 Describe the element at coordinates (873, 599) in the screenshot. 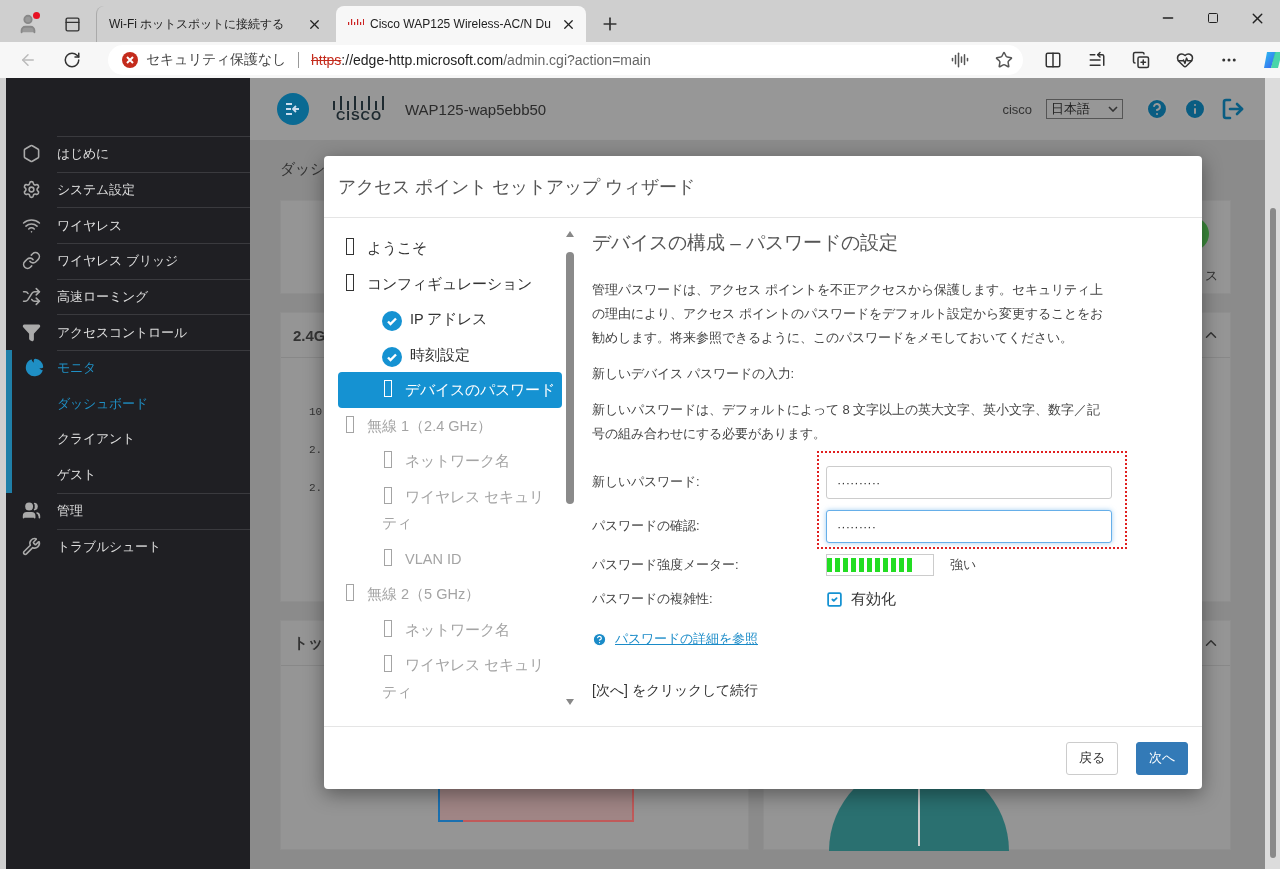

I see `checkbox-label: 有効化` at that location.